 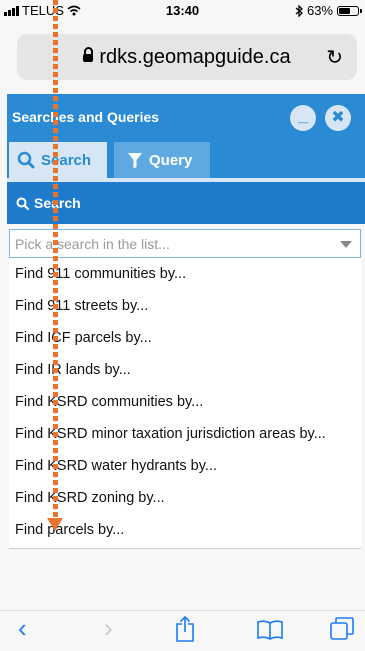 What do you see at coordinates (319, 10) in the screenshot?
I see `battery-percent: 63%` at bounding box center [319, 10].